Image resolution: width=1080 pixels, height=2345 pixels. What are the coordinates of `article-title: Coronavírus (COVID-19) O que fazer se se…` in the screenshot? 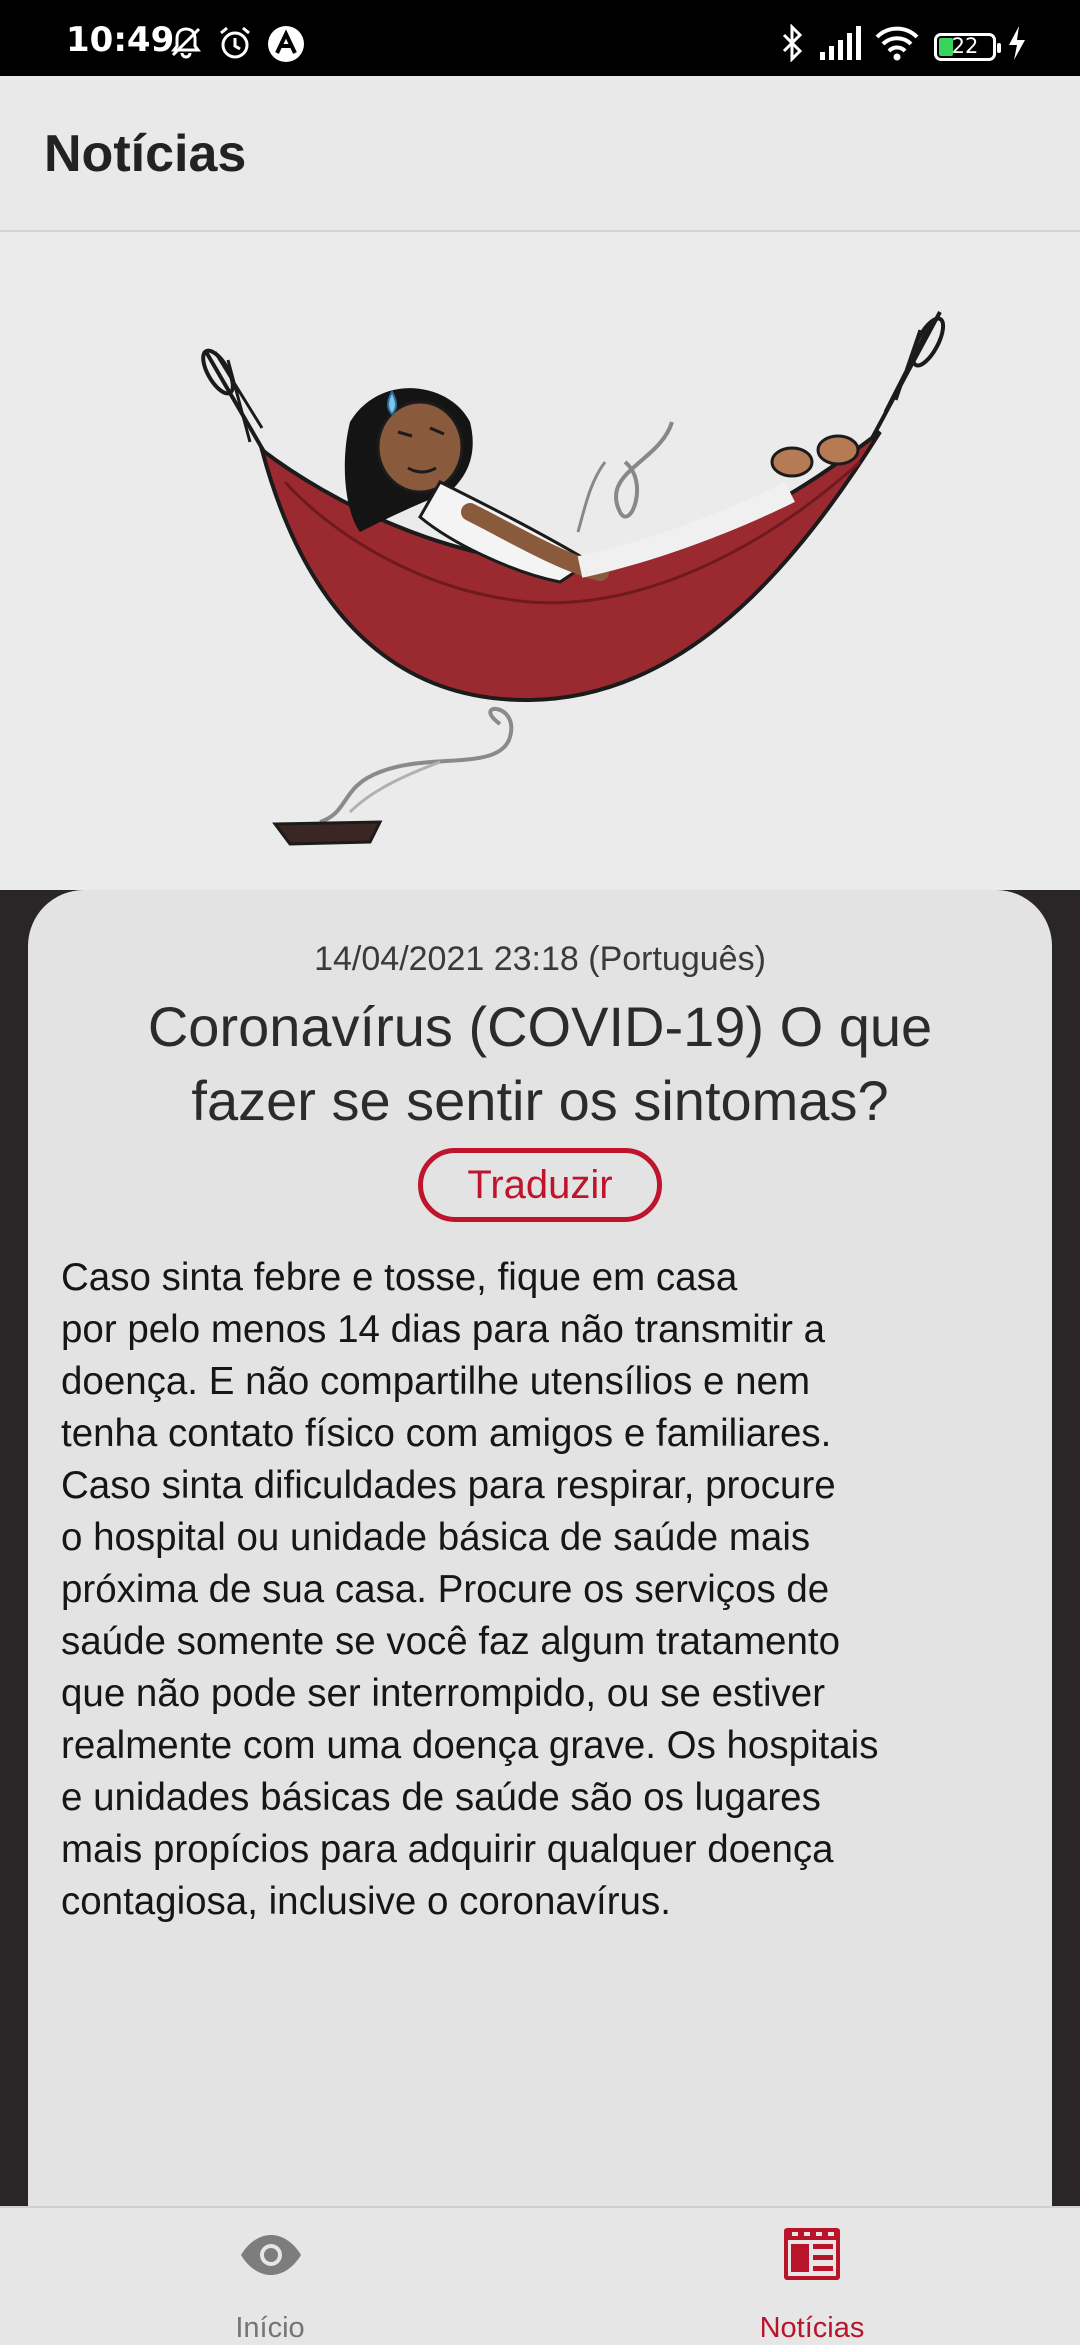 It's located at (540, 1063).